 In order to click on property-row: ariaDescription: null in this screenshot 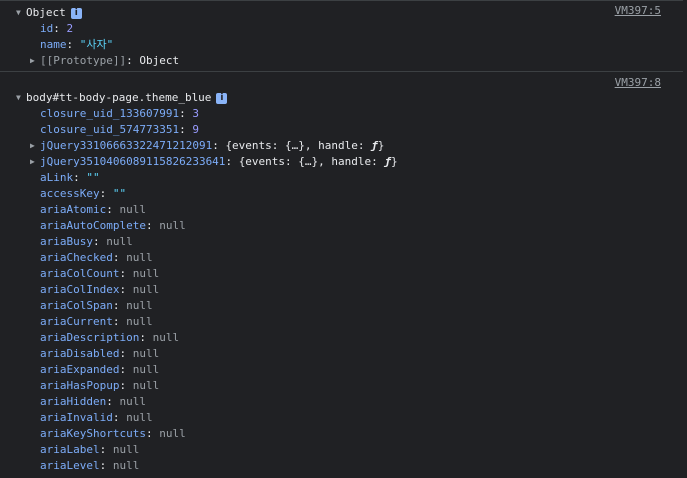, I will do `click(110, 337)`.